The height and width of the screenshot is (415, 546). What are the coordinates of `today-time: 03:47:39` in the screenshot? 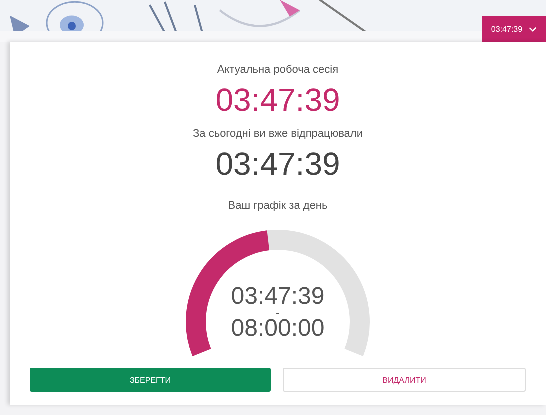 It's located at (278, 164).